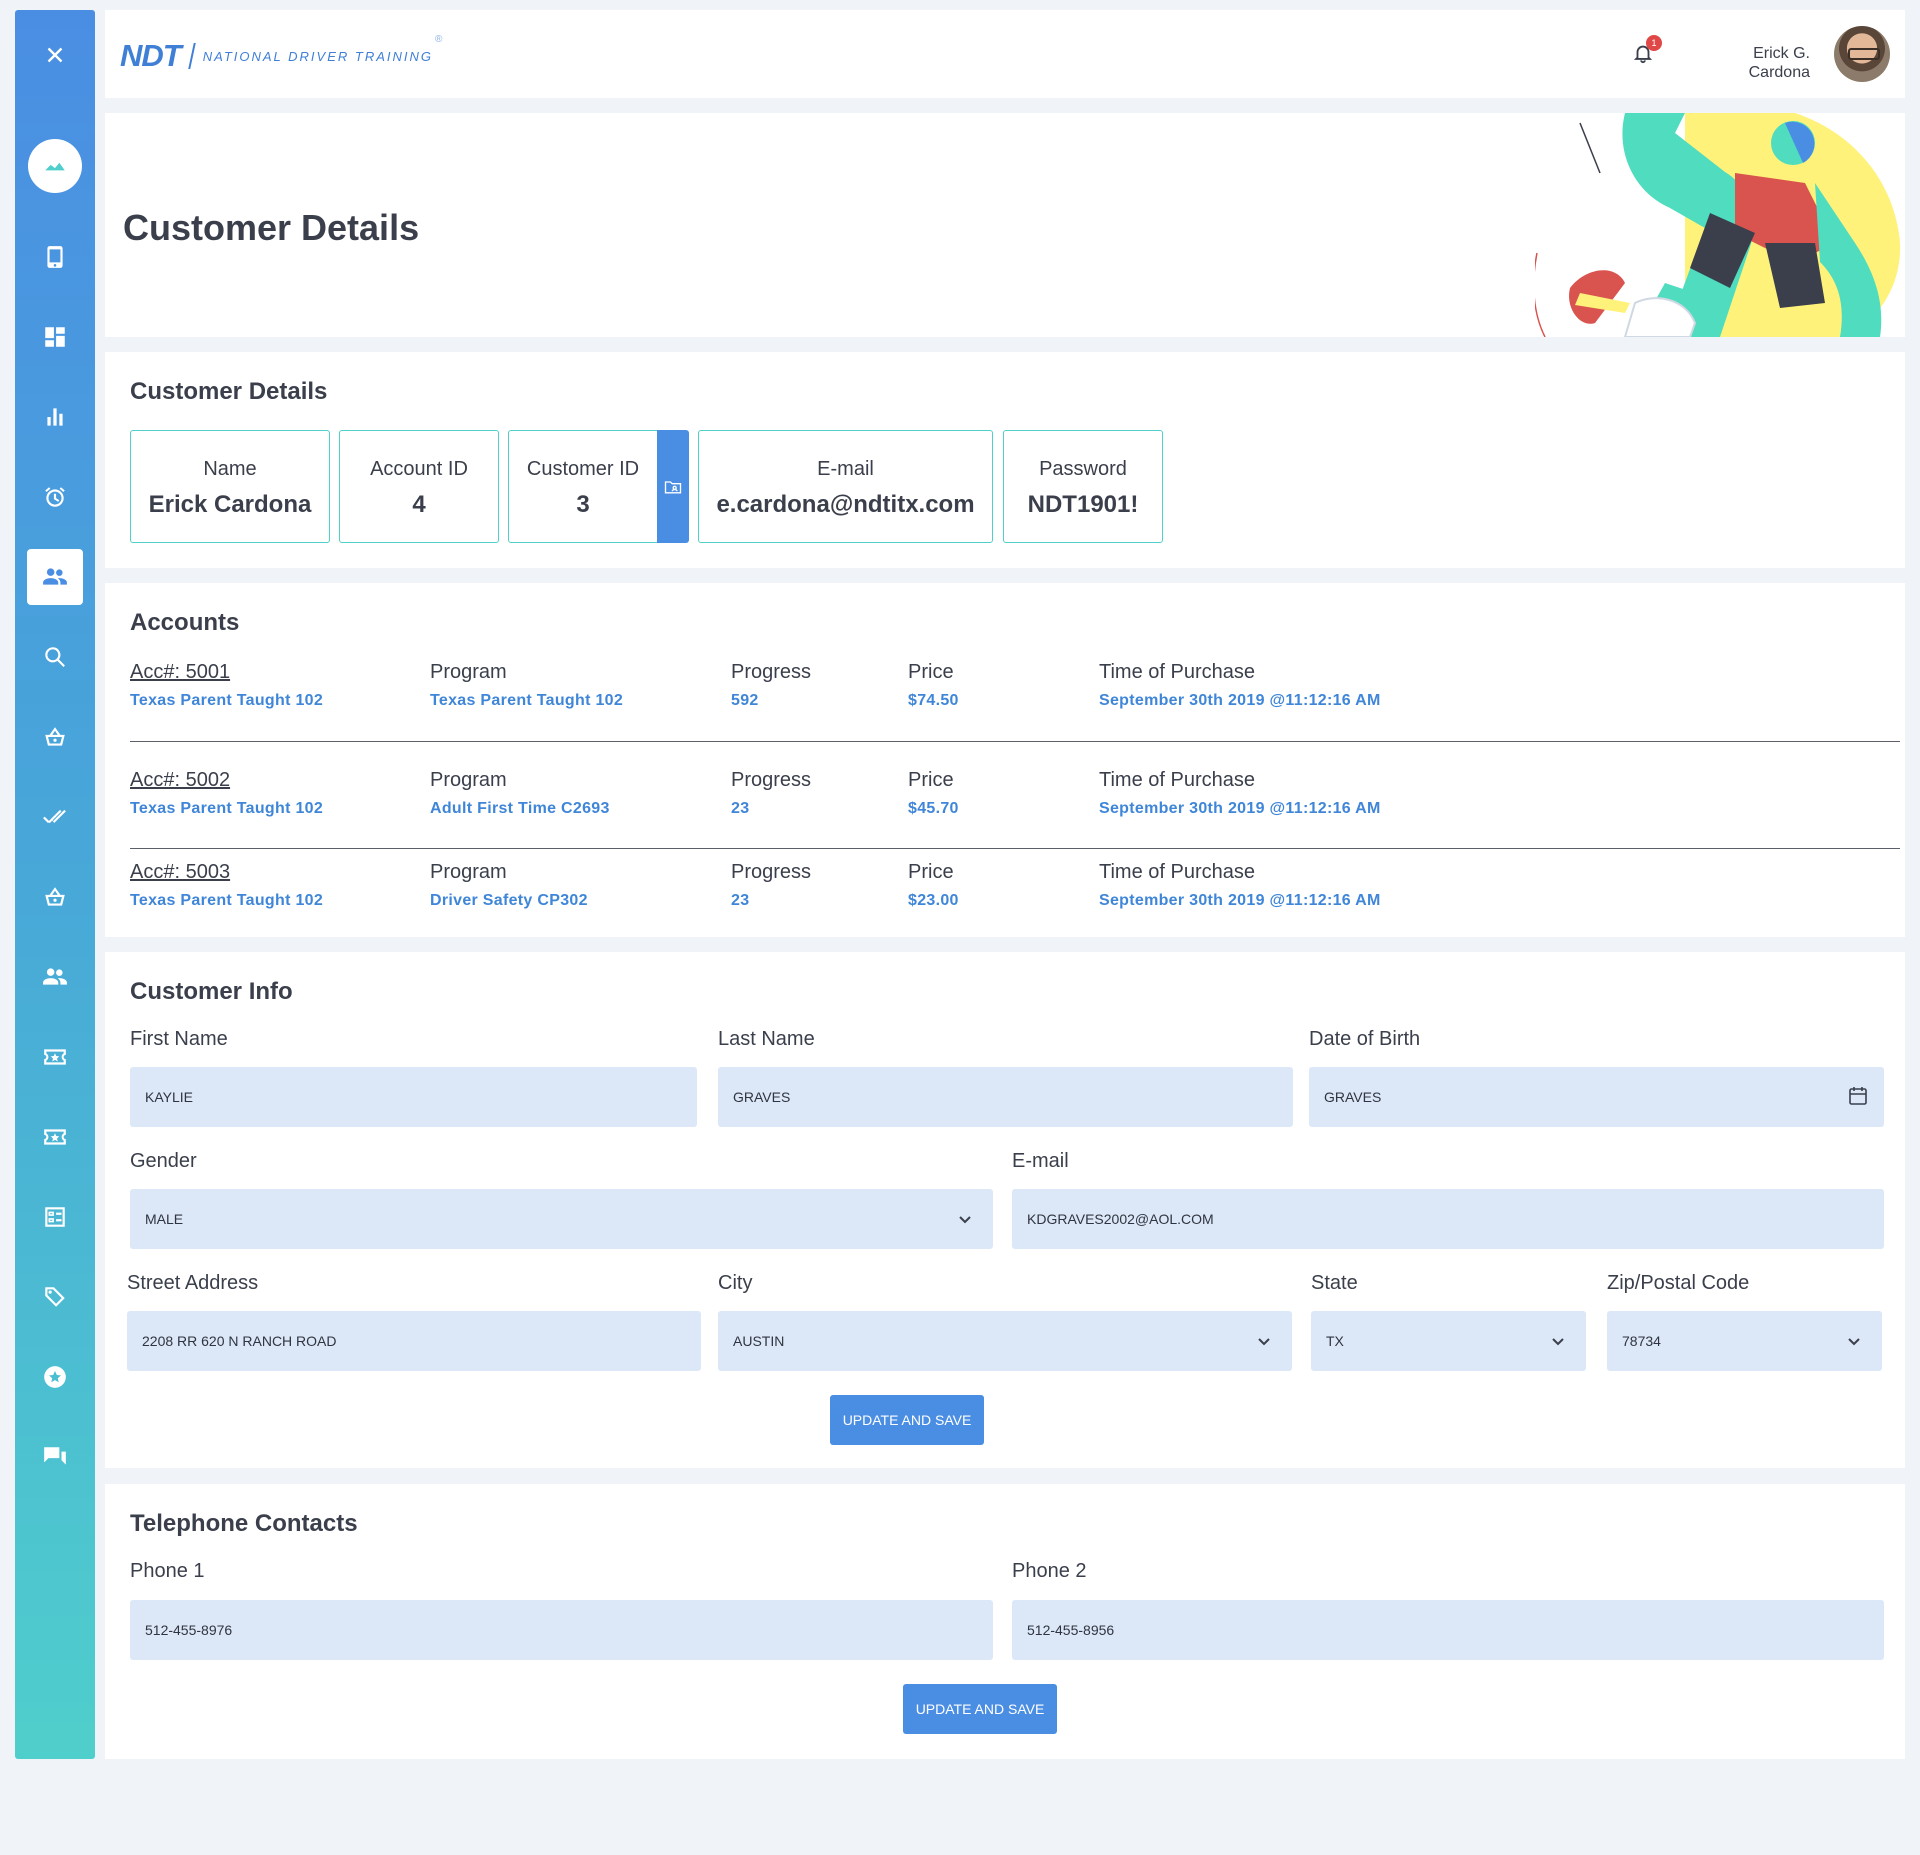 This screenshot has height=1855, width=1920. What do you see at coordinates (414, 1341) in the screenshot?
I see `street-input: 2208 RR 620 N RANCH ROAD` at bounding box center [414, 1341].